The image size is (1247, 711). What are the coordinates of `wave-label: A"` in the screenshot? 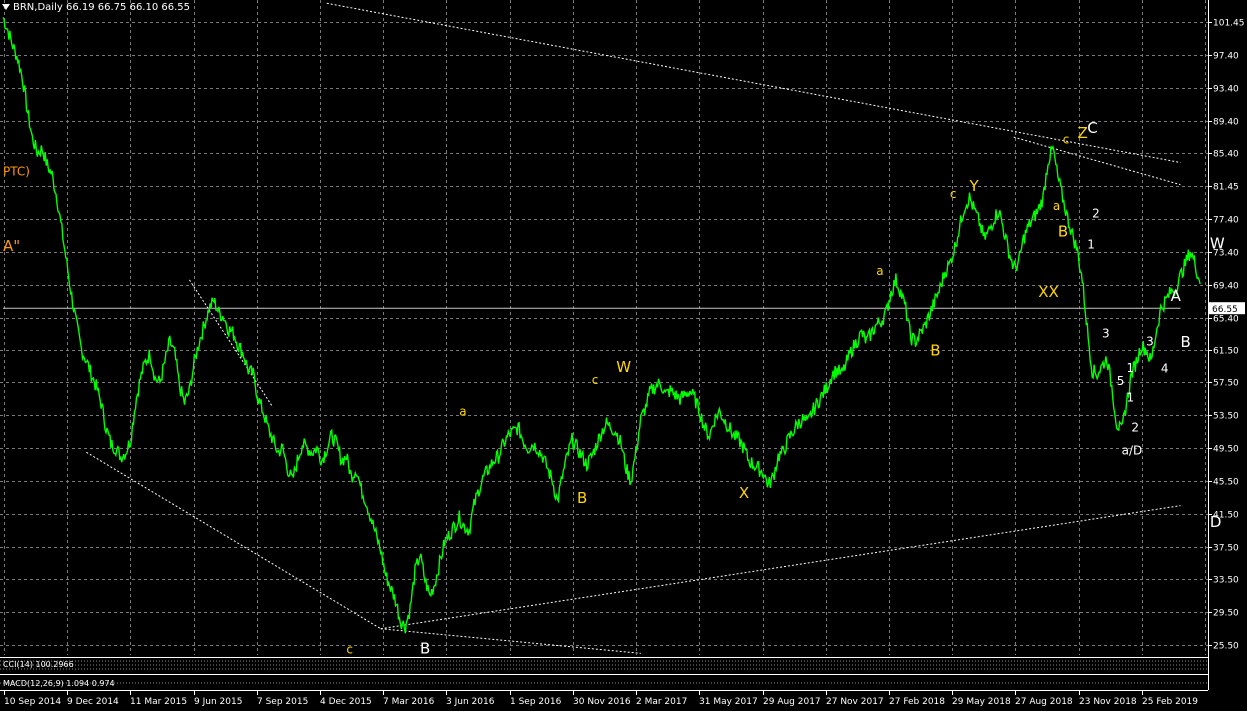 It's located at (11, 246).